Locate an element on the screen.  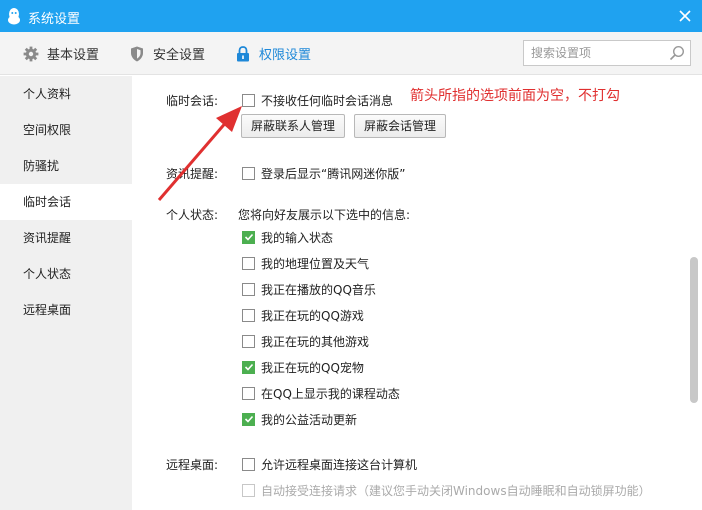
option-label: 我正在播放的QQ音乐 is located at coordinates (318, 289).